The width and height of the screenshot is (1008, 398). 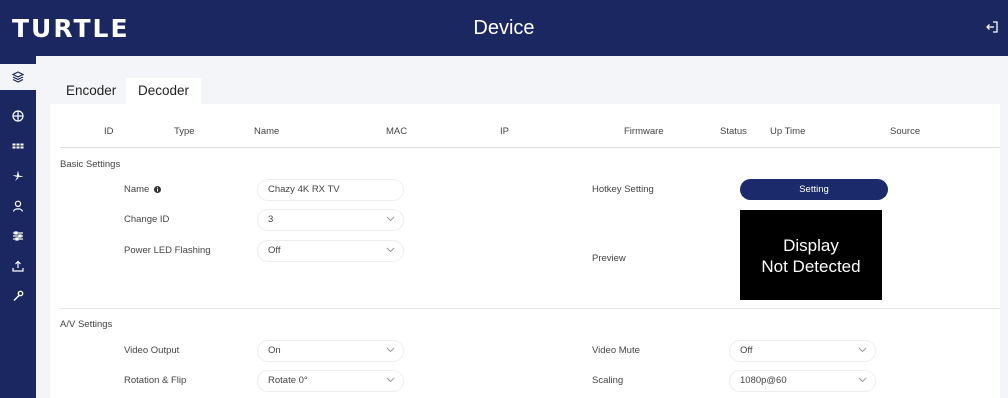 I want to click on sliders-icon, so click(x=18, y=236).